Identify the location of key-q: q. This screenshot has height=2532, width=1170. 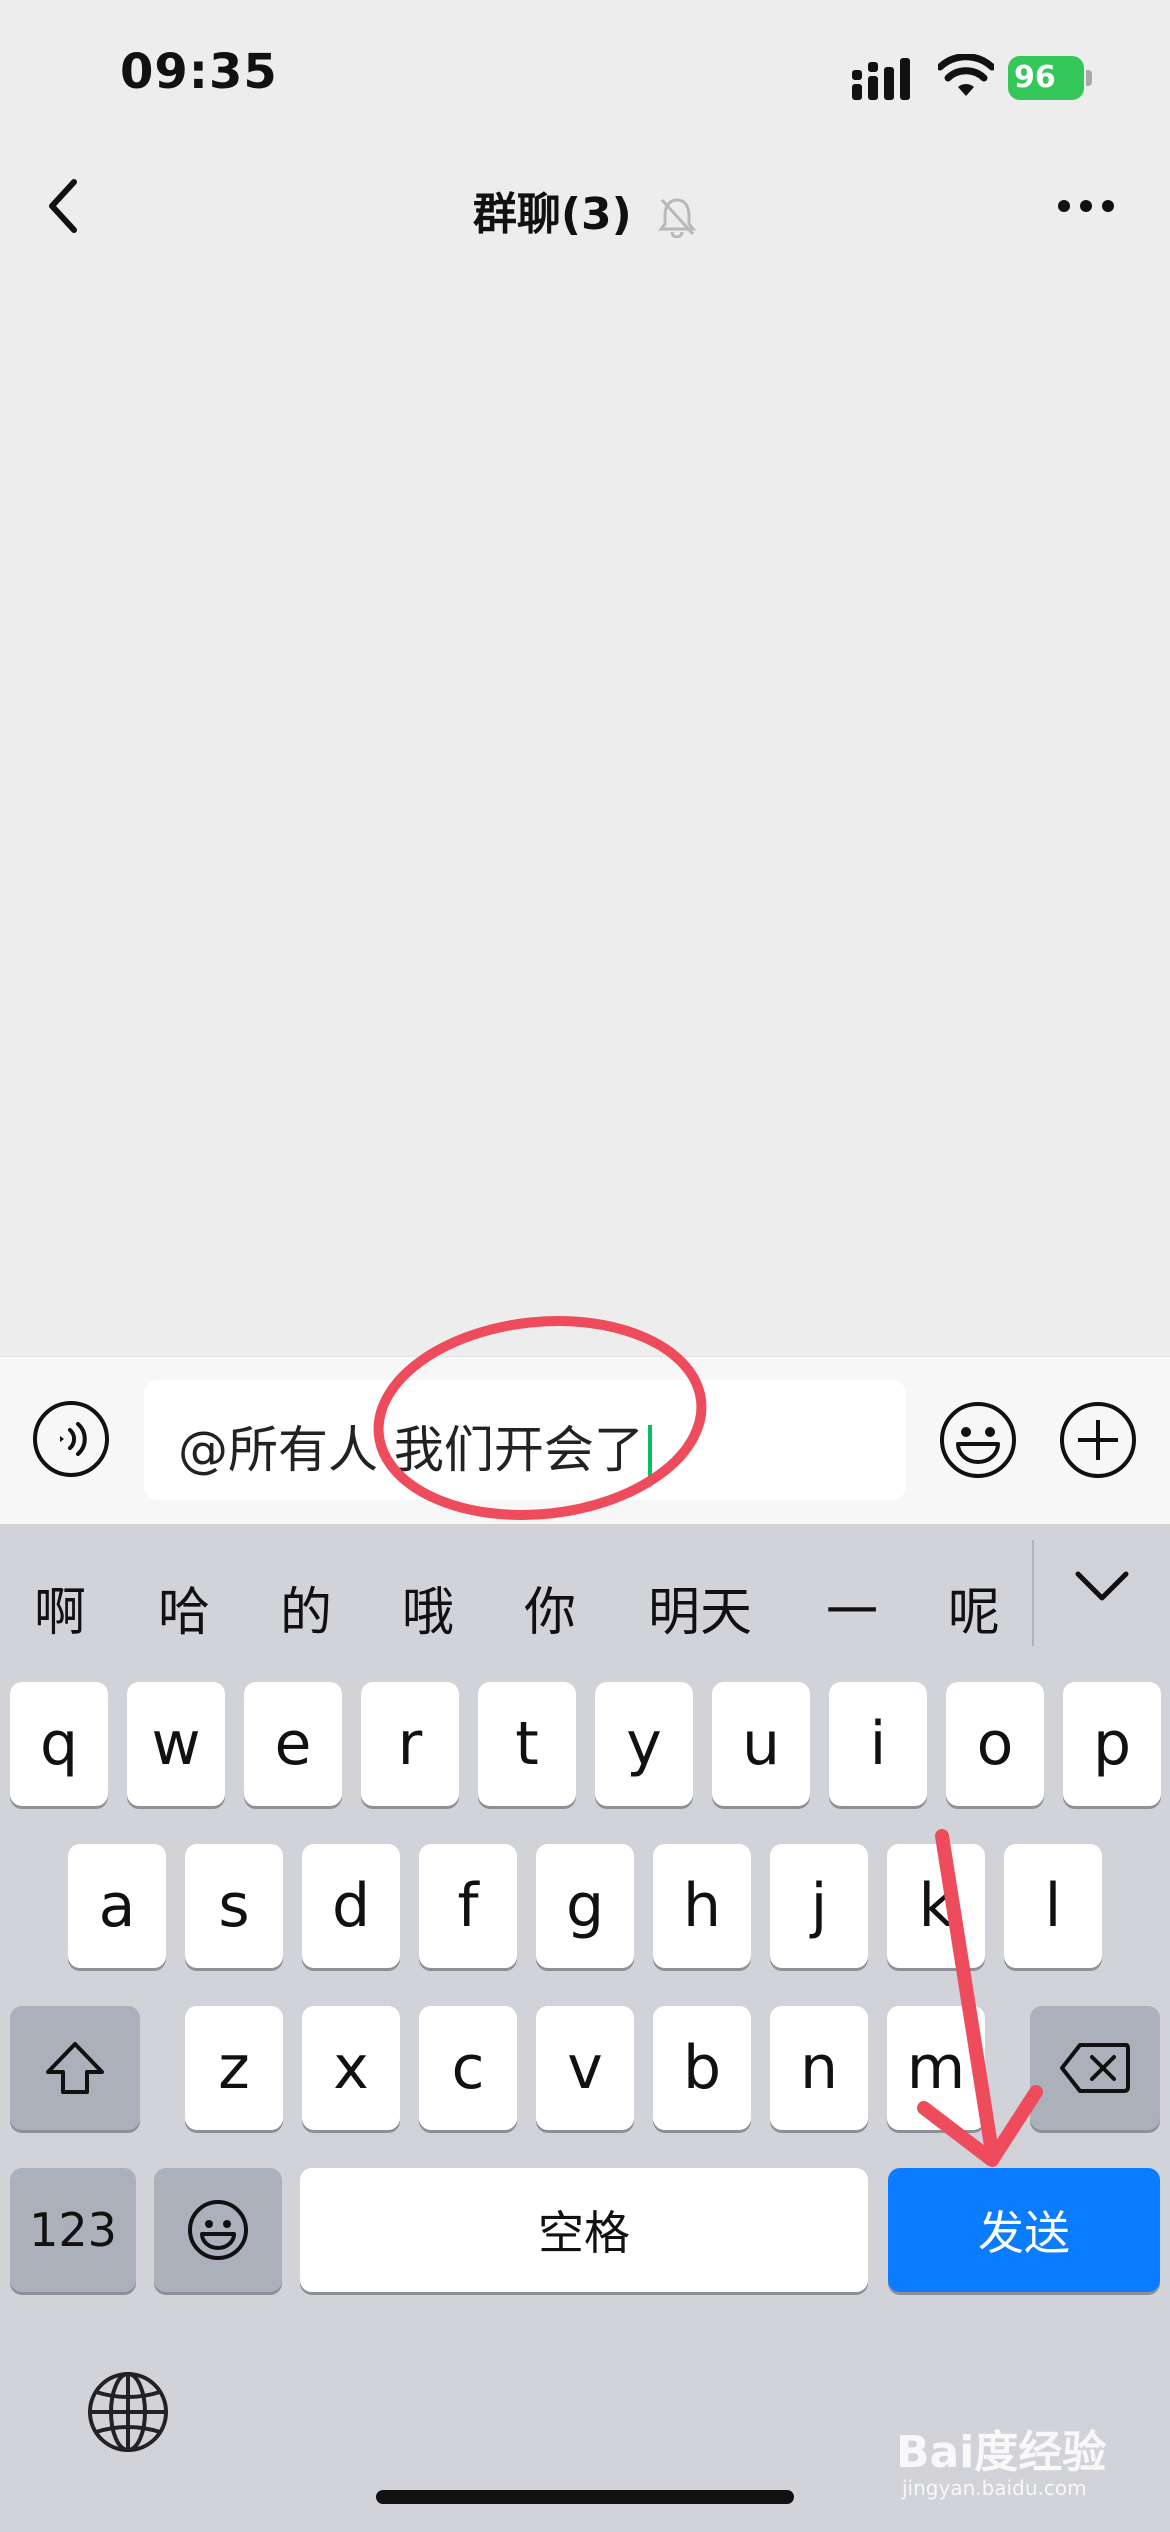
(59, 1744).